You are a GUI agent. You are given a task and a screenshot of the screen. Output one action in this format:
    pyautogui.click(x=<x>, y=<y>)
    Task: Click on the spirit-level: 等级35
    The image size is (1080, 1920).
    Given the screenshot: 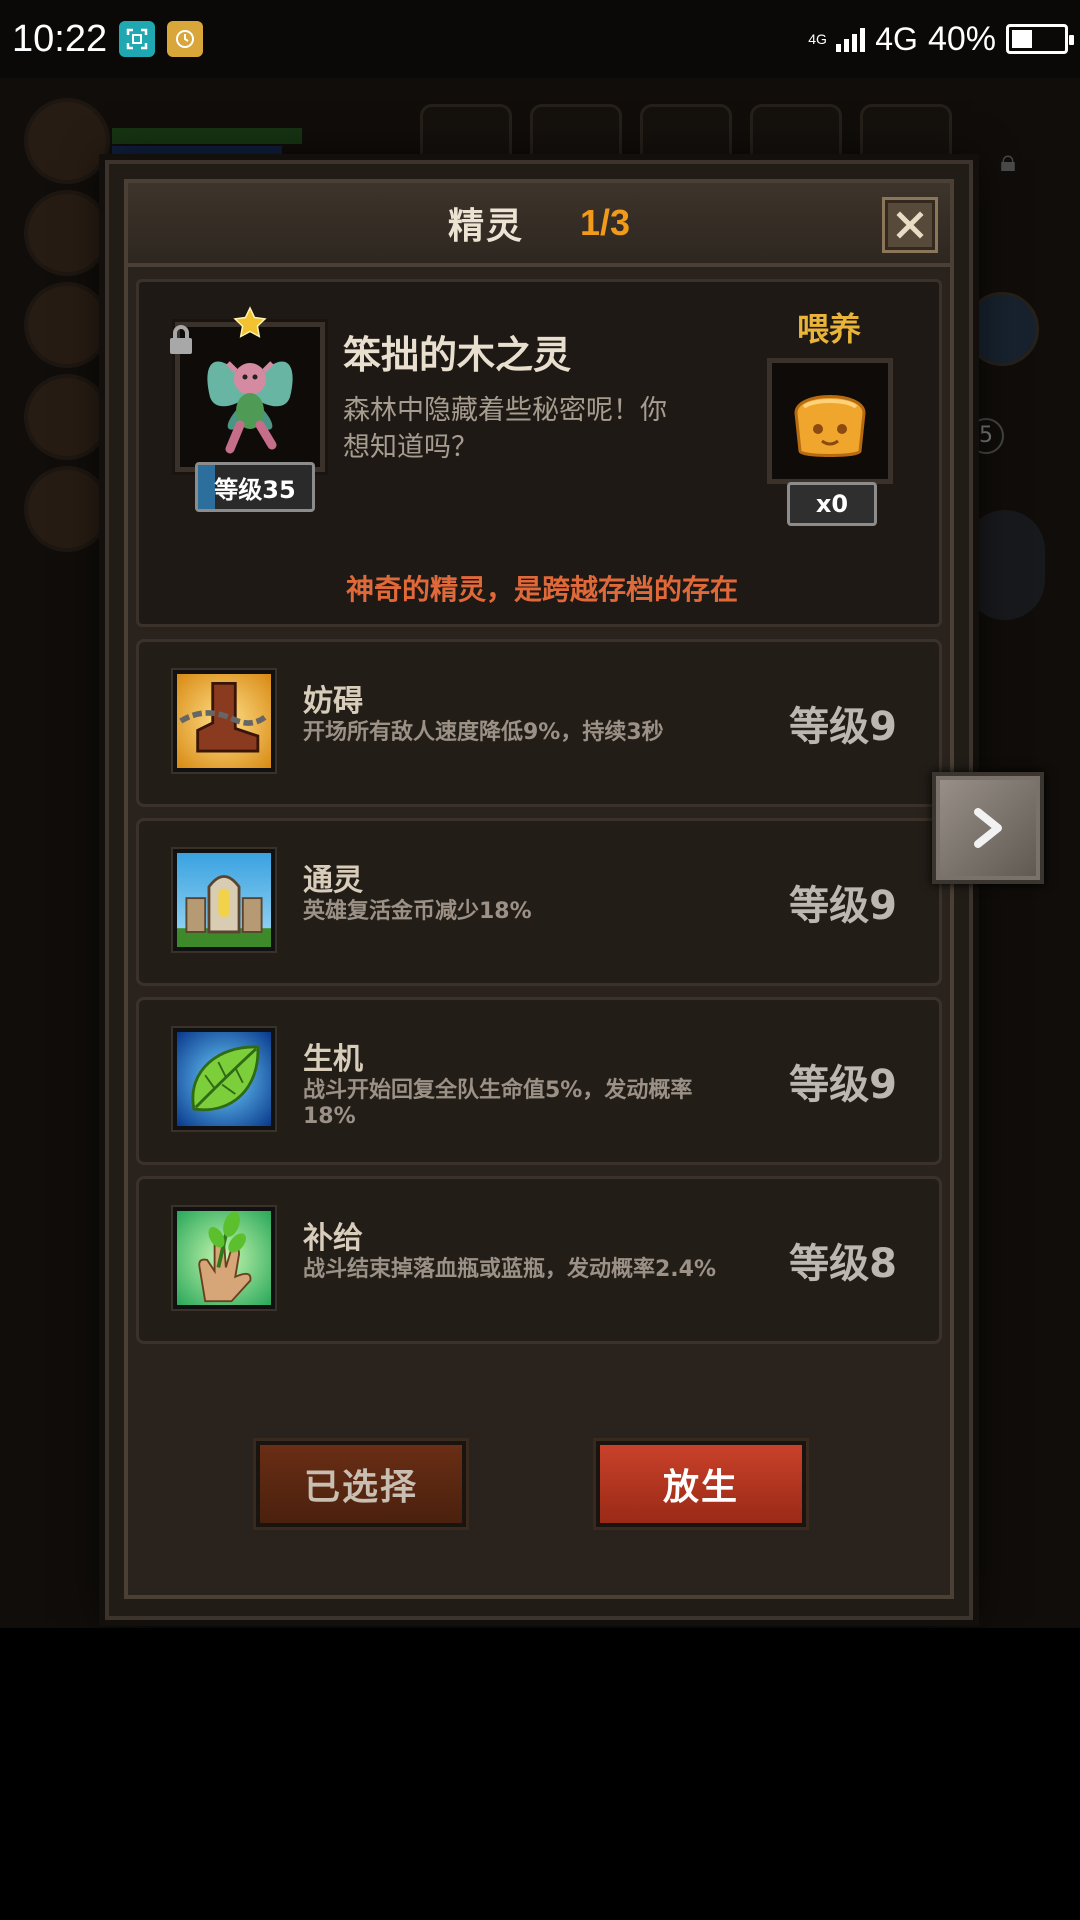 What is the action you would take?
    pyautogui.click(x=255, y=489)
    